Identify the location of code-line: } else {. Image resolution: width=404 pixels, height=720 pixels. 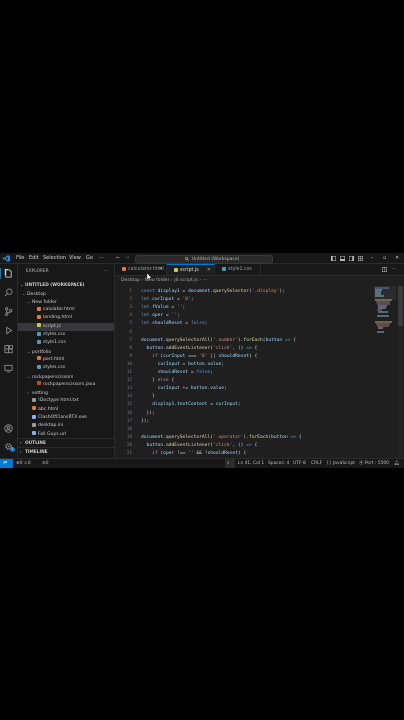
(157, 381).